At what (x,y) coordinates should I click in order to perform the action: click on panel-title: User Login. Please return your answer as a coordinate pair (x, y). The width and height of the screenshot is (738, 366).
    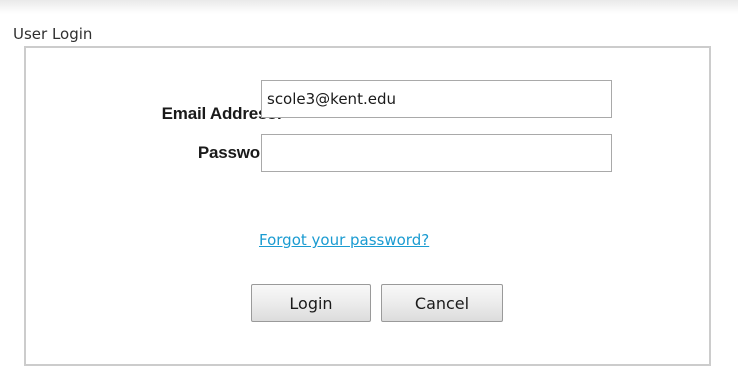
    Looking at the image, I should click on (53, 34).